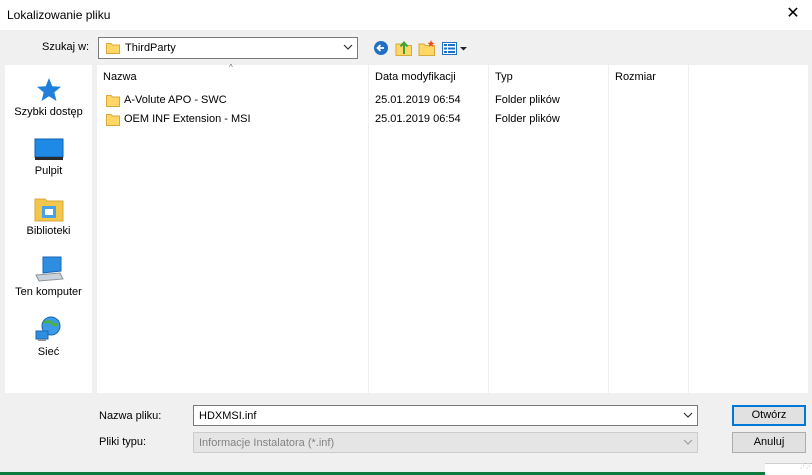  What do you see at coordinates (49, 269) in the screenshot?
I see `computer-icon` at bounding box center [49, 269].